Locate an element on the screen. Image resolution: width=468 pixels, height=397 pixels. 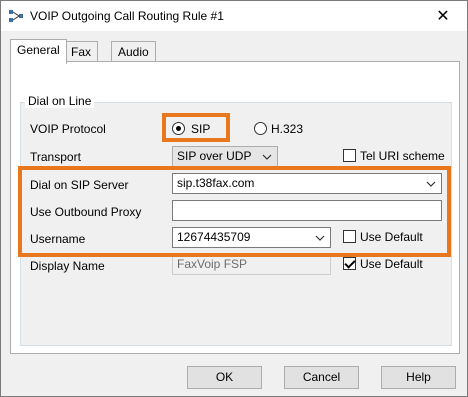
username-use-default-label: Use Default is located at coordinates (391, 237).